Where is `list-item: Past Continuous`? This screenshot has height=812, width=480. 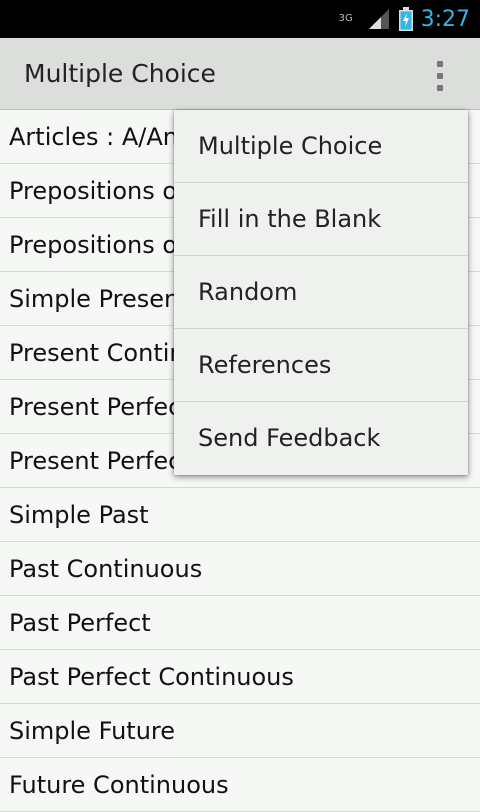 list-item: Past Continuous is located at coordinates (240, 569).